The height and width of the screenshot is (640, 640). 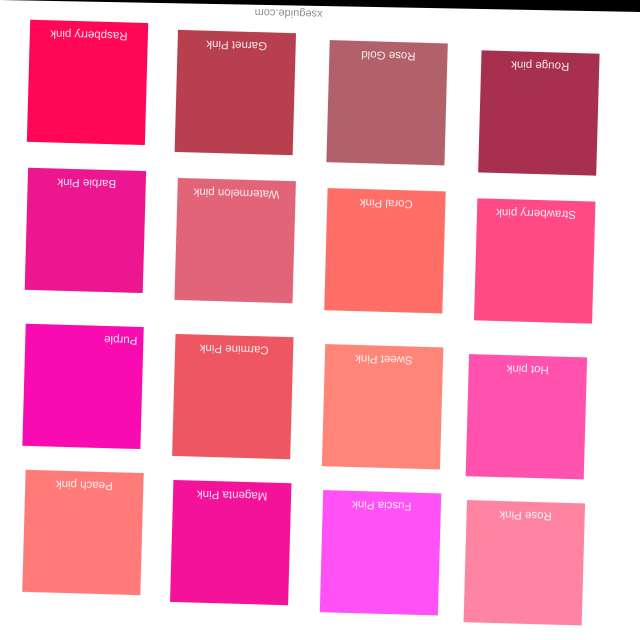 I want to click on swatch-label: Raspberry pink, so click(x=89, y=34).